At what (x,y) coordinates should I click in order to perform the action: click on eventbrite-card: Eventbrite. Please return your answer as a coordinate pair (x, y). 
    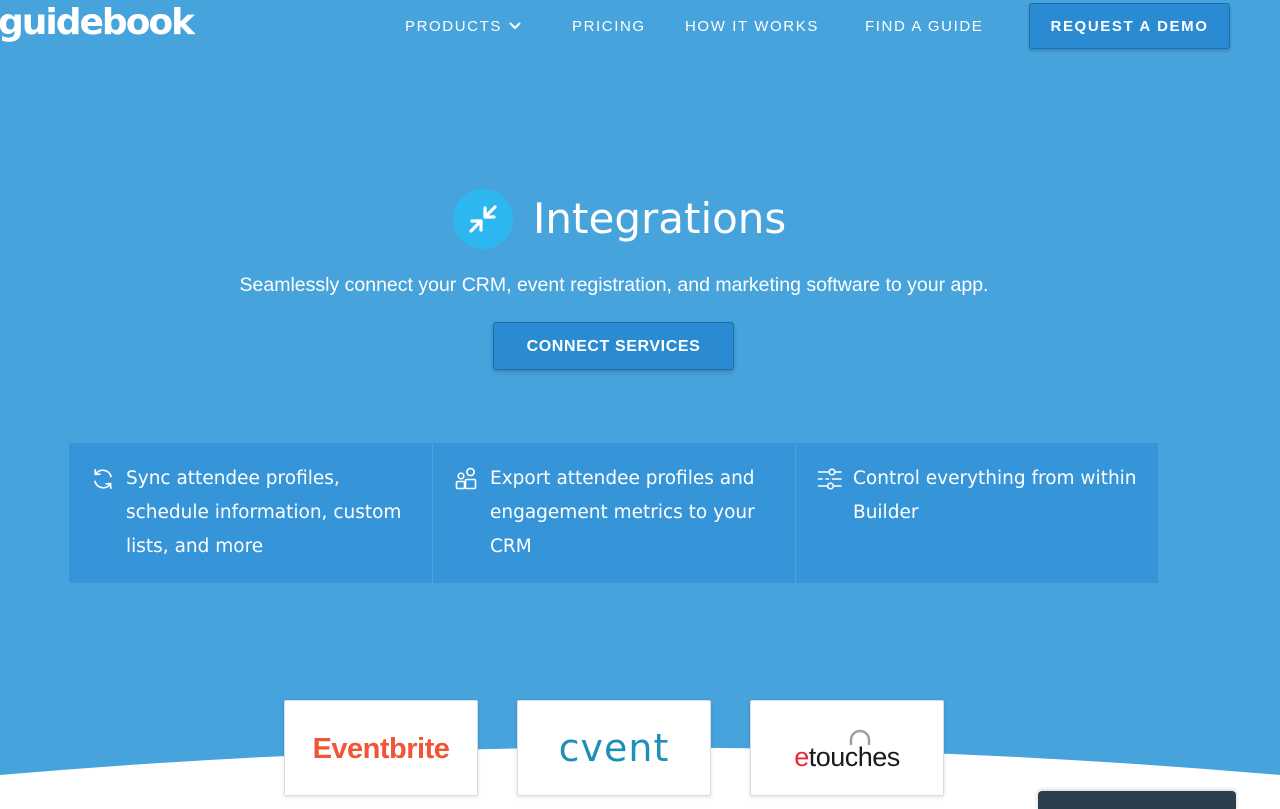
    Looking at the image, I should click on (381, 748).